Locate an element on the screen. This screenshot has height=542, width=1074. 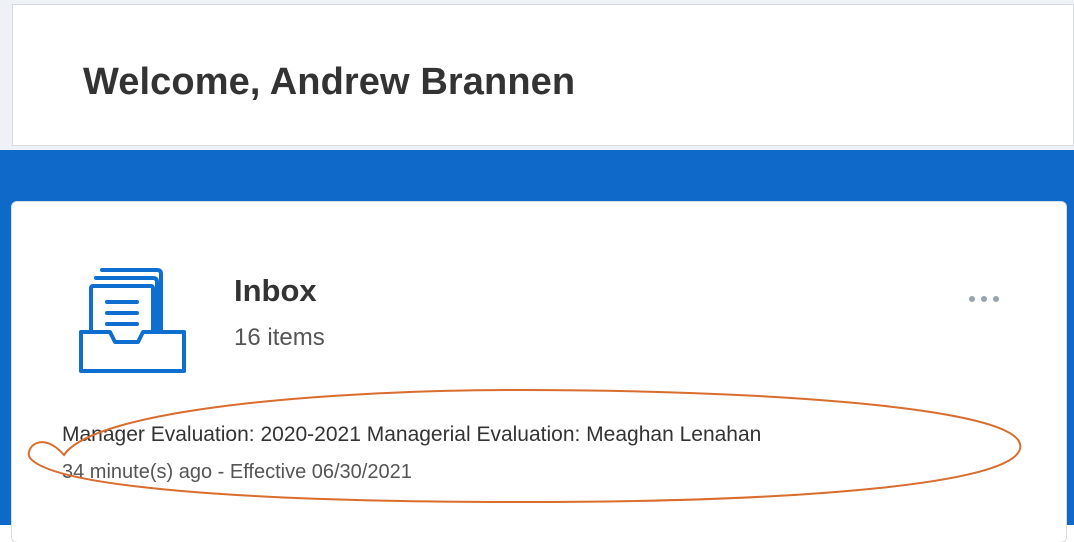
inbox-item-count: 16 items is located at coordinates (279, 337).